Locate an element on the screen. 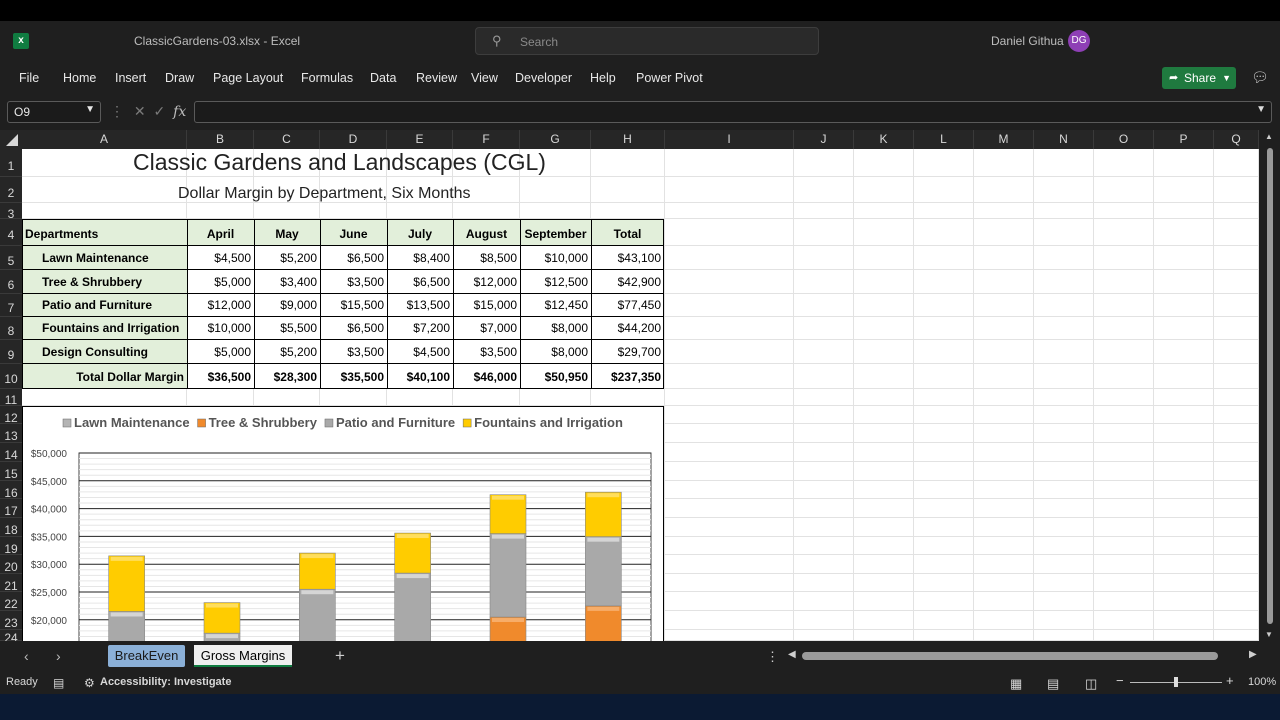 The height and width of the screenshot is (720, 1280). row-header-22: 22 is located at coordinates (11, 601).